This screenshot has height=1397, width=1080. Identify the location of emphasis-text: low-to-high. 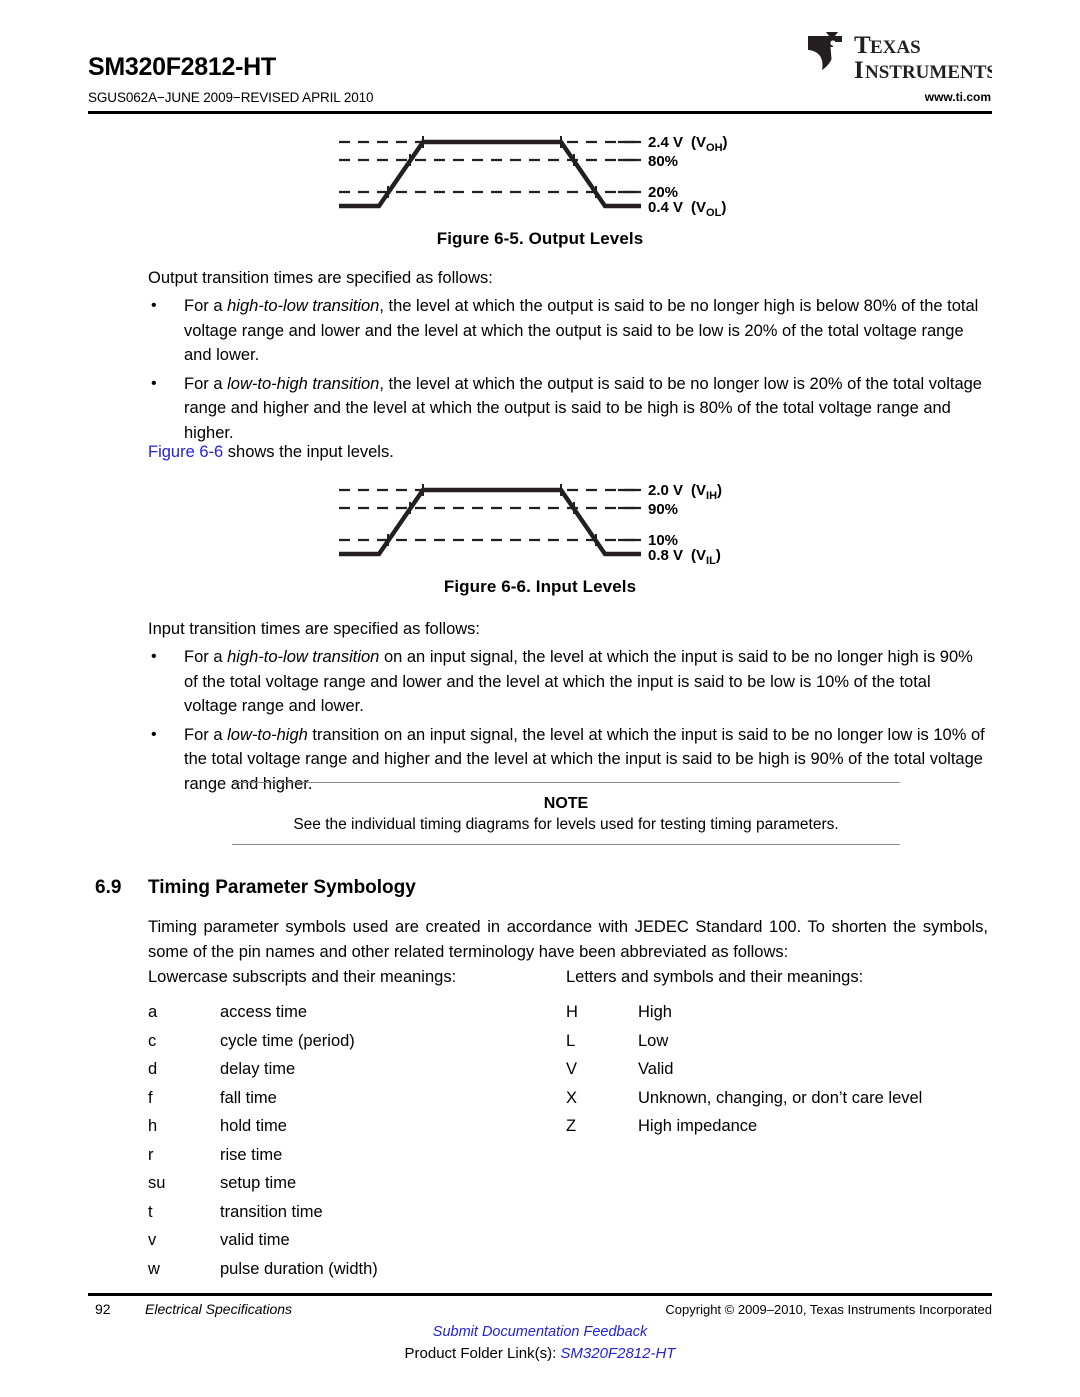
(267, 734).